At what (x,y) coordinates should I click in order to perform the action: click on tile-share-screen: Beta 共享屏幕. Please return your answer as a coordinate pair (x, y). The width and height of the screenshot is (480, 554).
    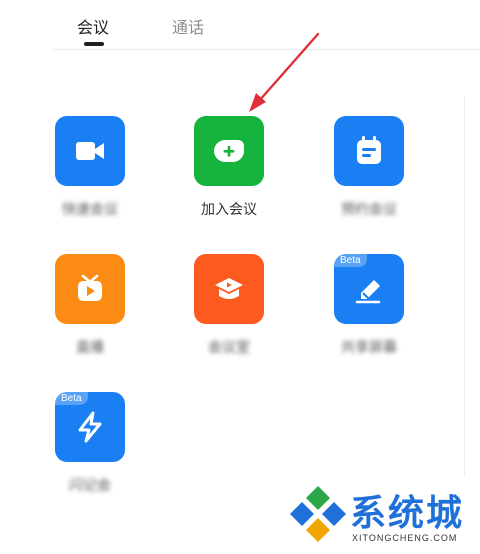
    Looking at the image, I should click on (369, 305).